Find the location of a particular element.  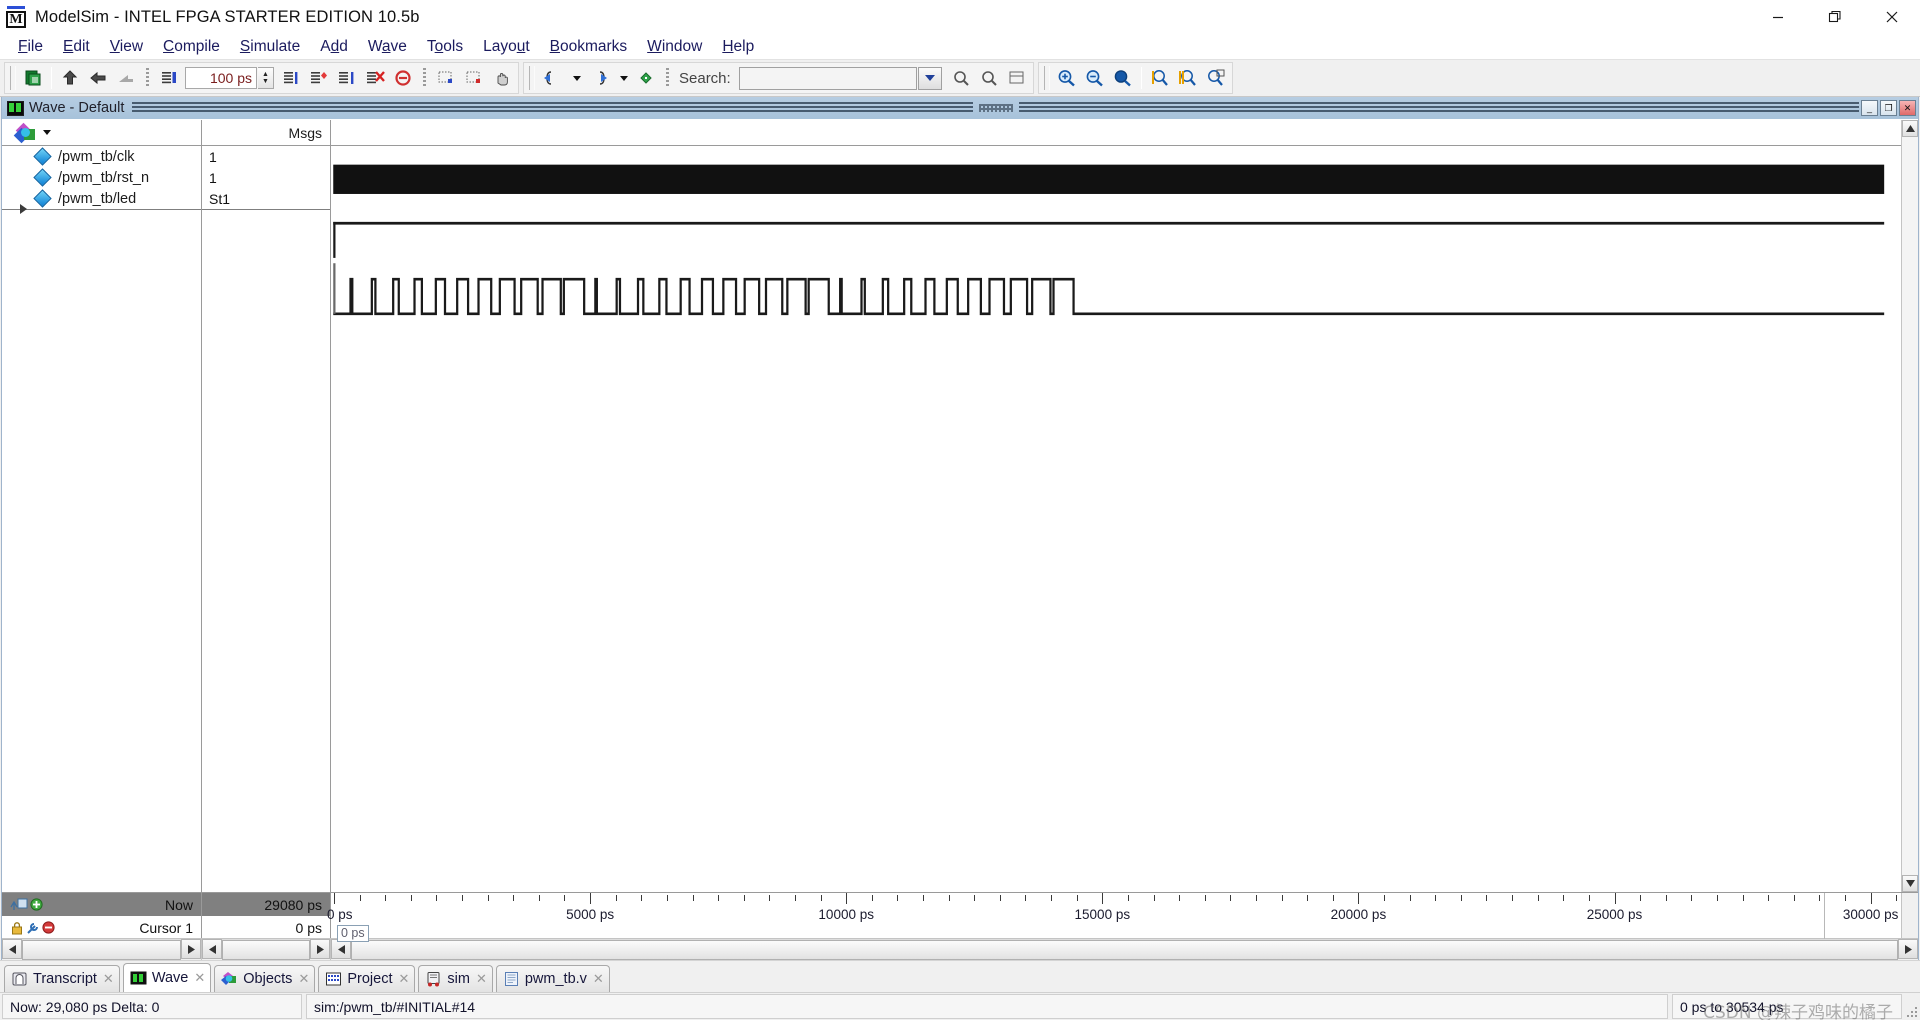

step-over-icon is located at coordinates (126, 78).